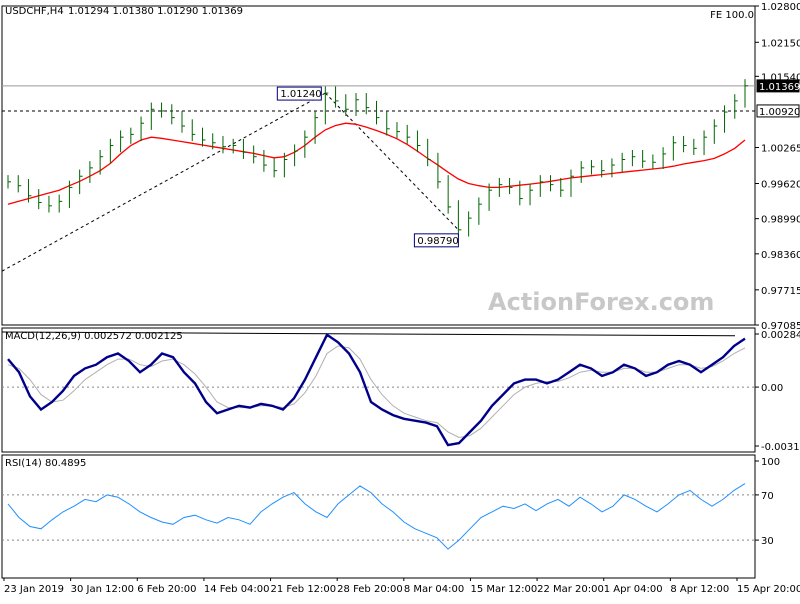  Describe the element at coordinates (780, 447) in the screenshot. I see `macd-axis-tick-label: -0.003156` at that location.